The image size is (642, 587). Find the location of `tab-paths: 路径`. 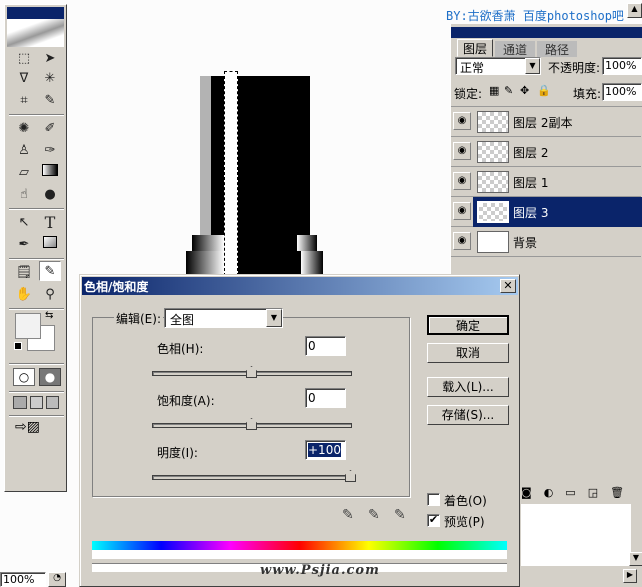

tab-paths: 路径 is located at coordinates (557, 49).